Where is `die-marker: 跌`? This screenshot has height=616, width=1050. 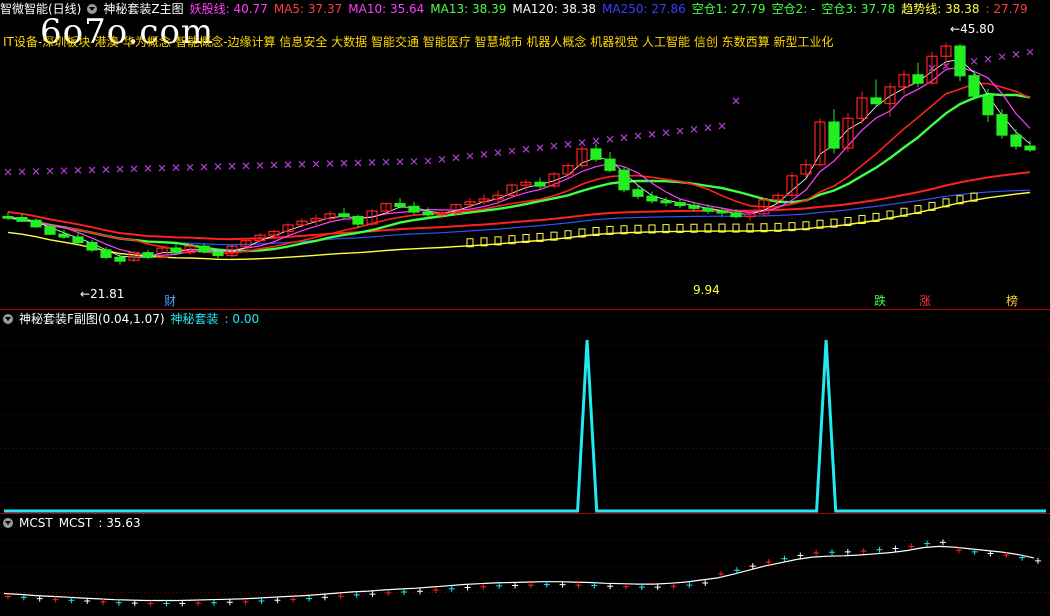
die-marker: 跌 is located at coordinates (880, 301).